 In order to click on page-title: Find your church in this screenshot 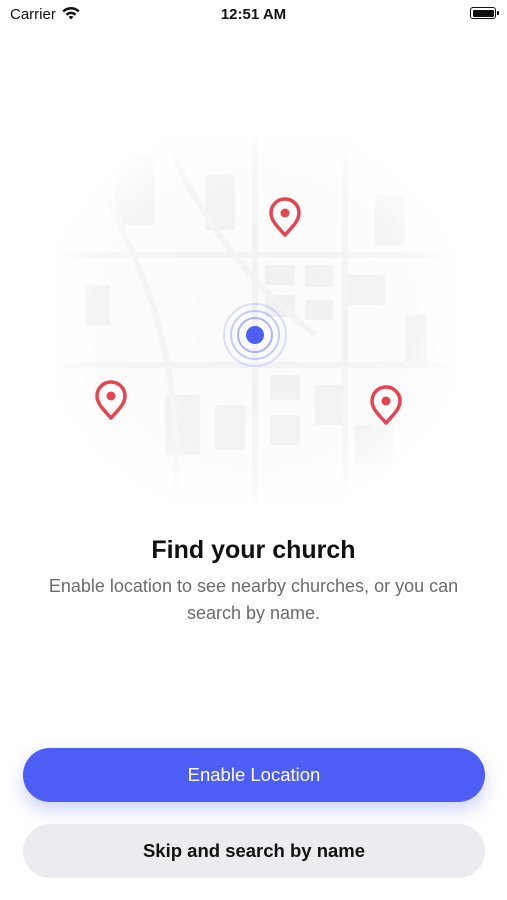, I will do `click(253, 550)`.